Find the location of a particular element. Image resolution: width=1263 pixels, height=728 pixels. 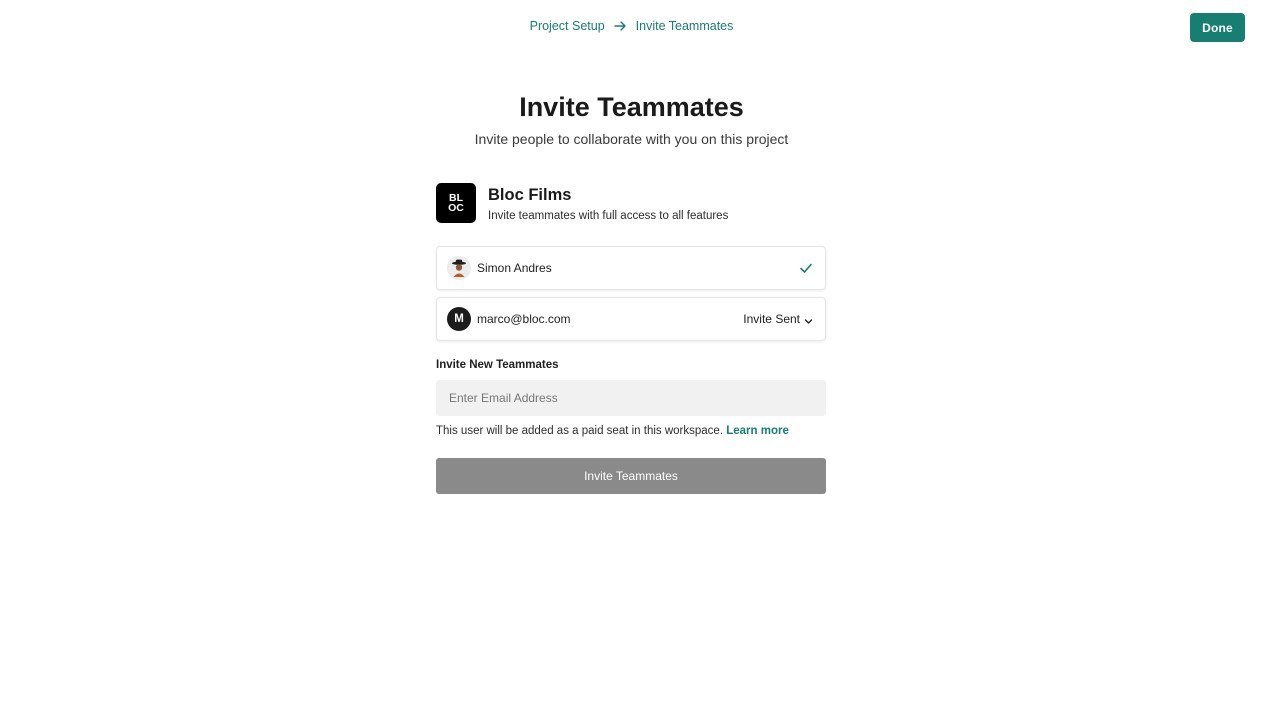

done-button: Done is located at coordinates (1217, 27).